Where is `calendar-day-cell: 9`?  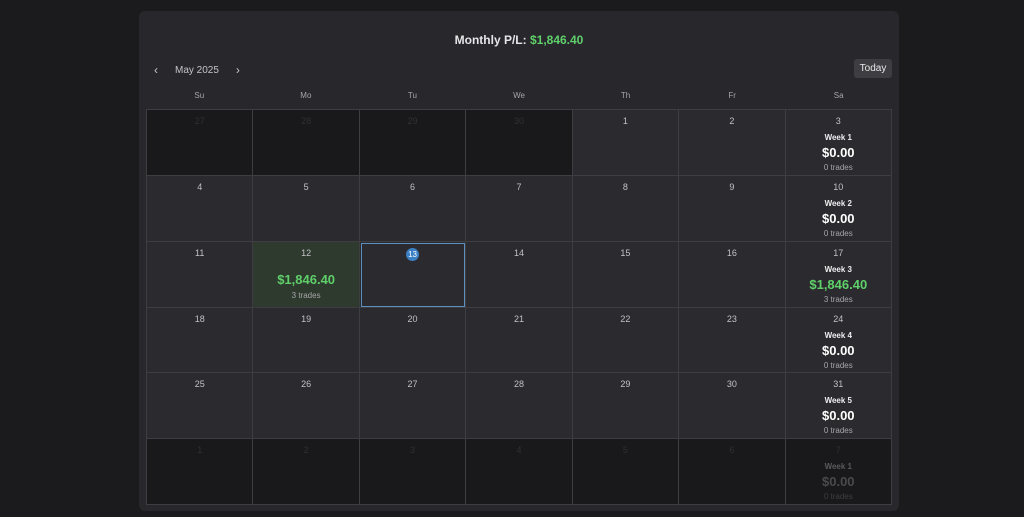 calendar-day-cell: 9 is located at coordinates (732, 208).